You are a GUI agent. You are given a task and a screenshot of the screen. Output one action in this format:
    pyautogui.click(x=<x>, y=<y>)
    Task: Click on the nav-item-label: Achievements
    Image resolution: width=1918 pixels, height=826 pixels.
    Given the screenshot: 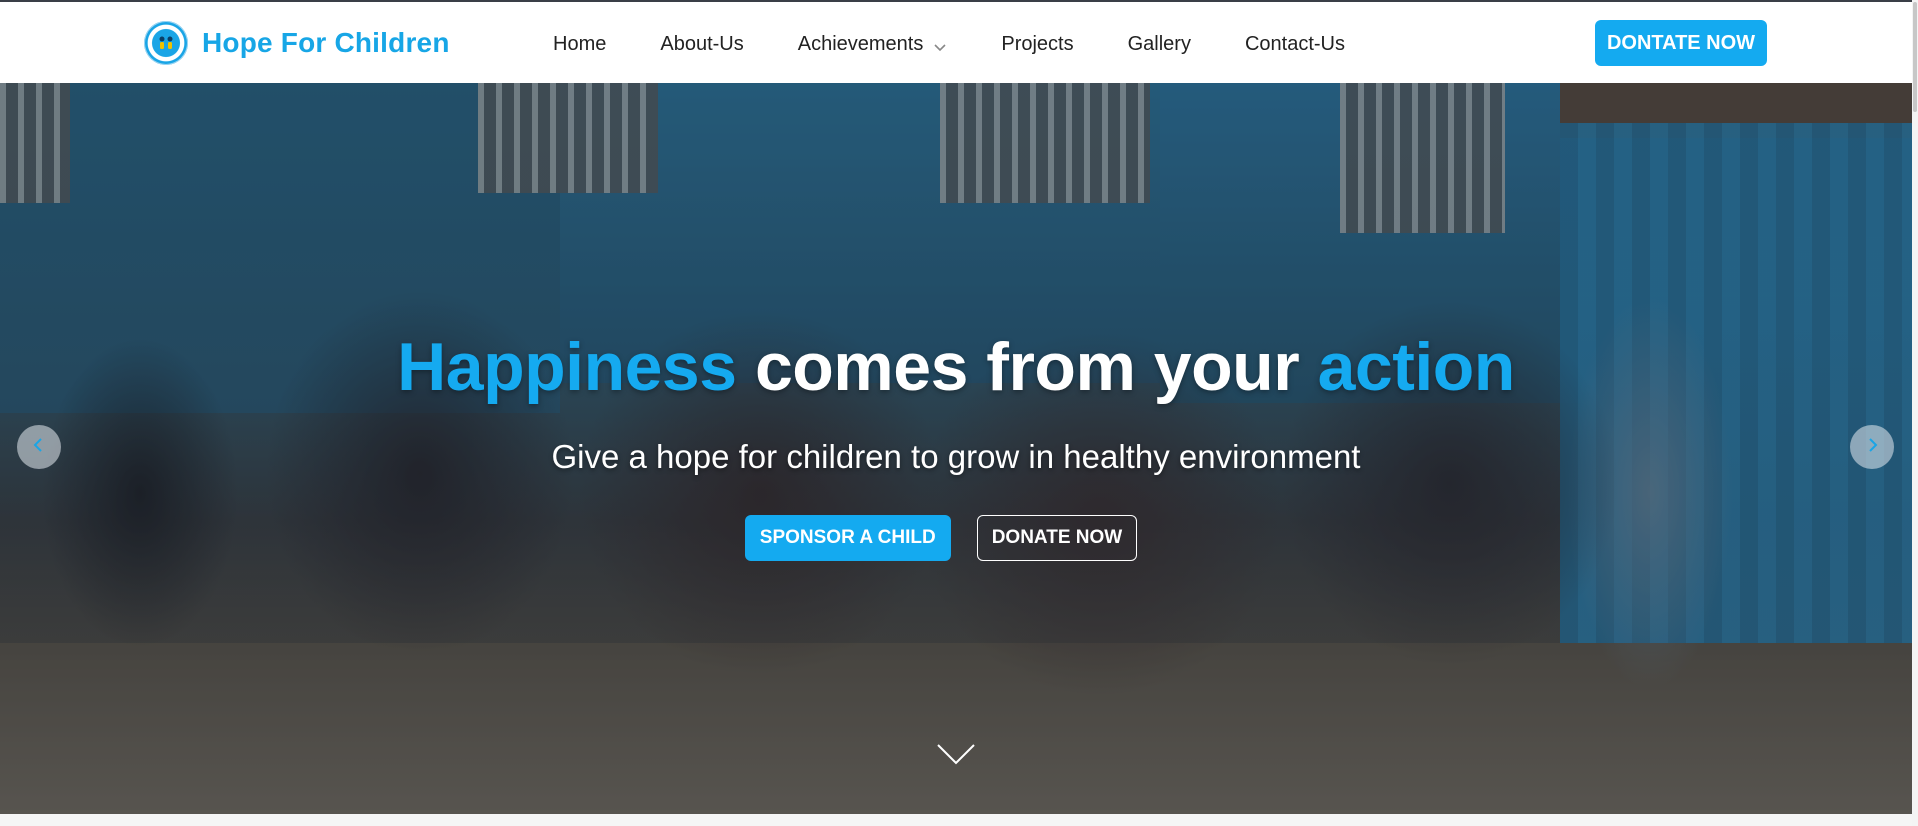 What is the action you would take?
    pyautogui.click(x=860, y=43)
    